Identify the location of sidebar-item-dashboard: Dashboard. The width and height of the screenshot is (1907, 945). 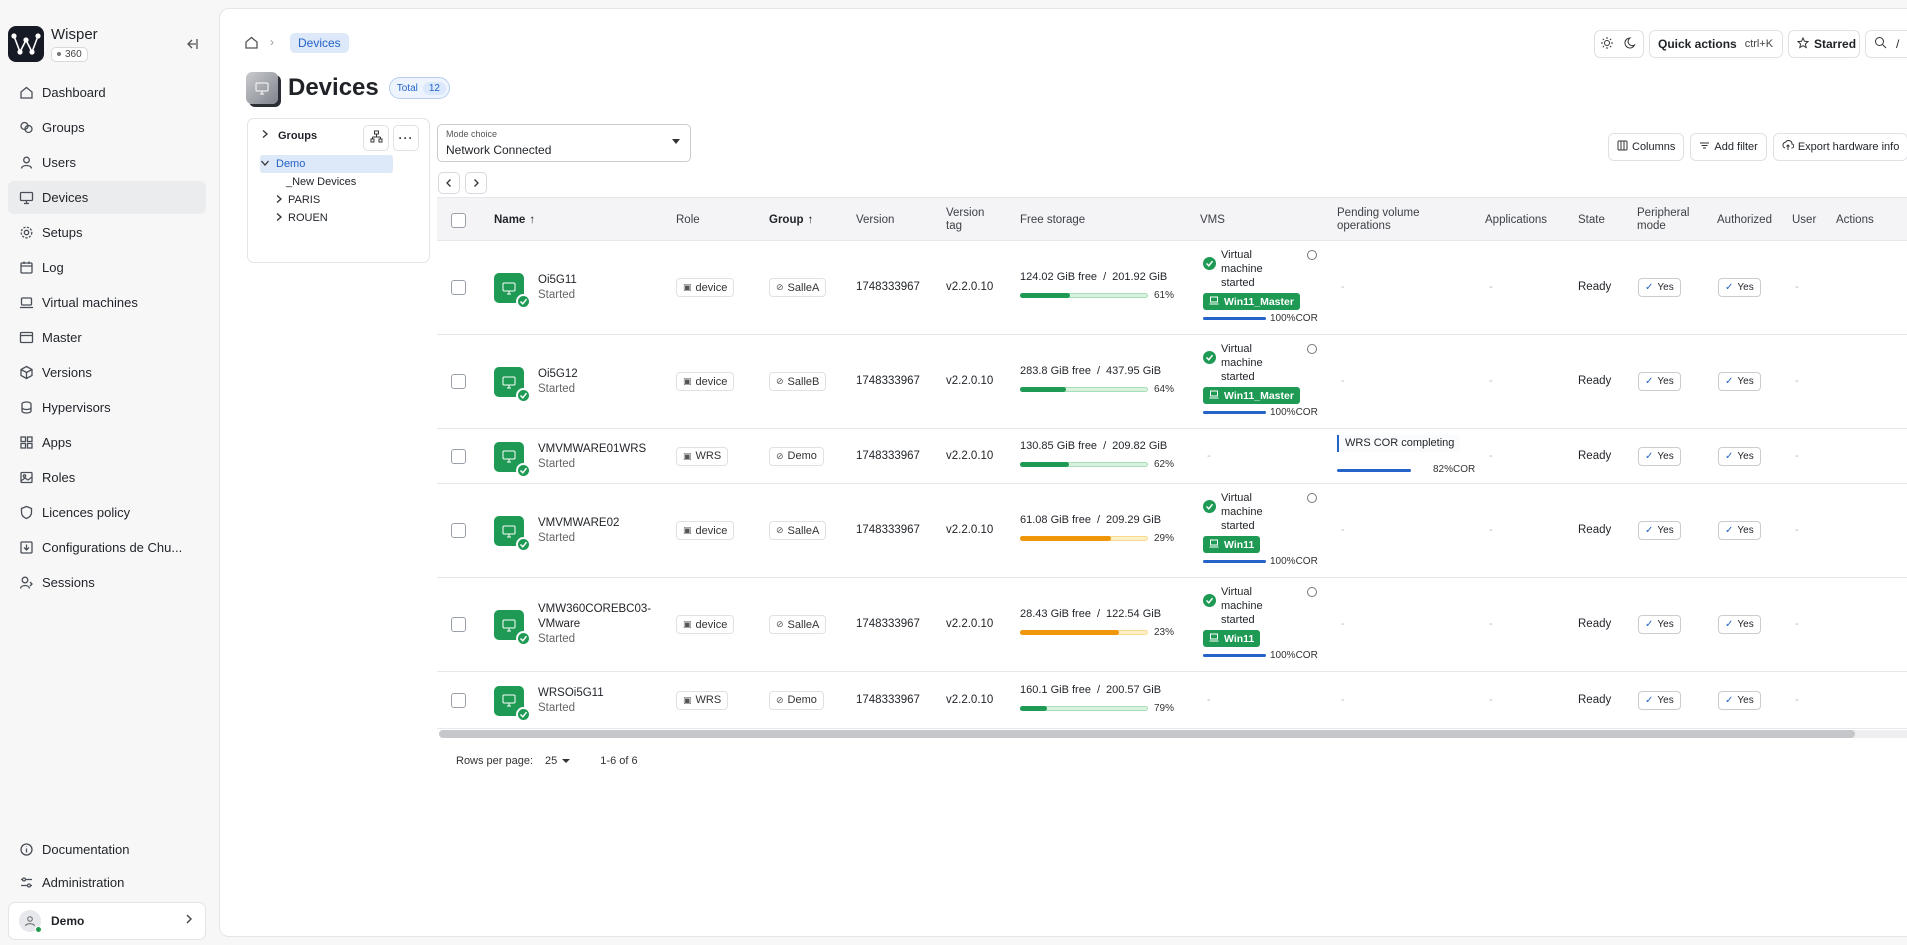
(107, 92).